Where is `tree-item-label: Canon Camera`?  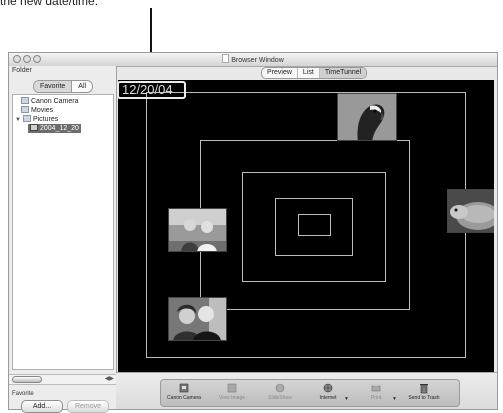
tree-item-label: Canon Camera is located at coordinates (55, 101).